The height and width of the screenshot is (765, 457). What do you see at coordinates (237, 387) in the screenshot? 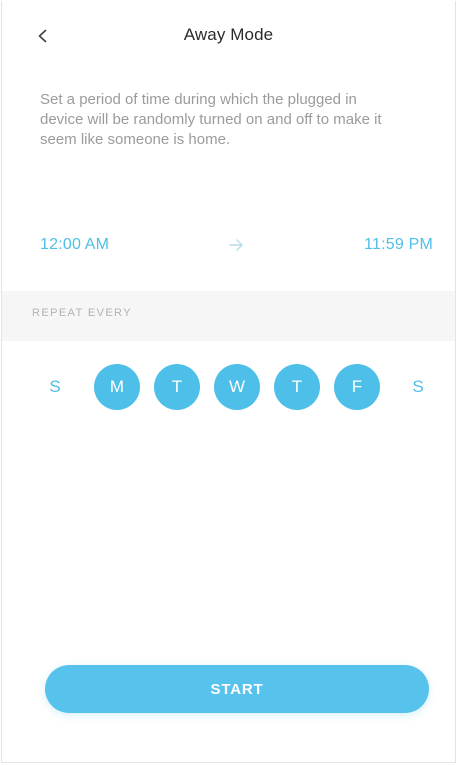
I see `day-wednesday: W` at bounding box center [237, 387].